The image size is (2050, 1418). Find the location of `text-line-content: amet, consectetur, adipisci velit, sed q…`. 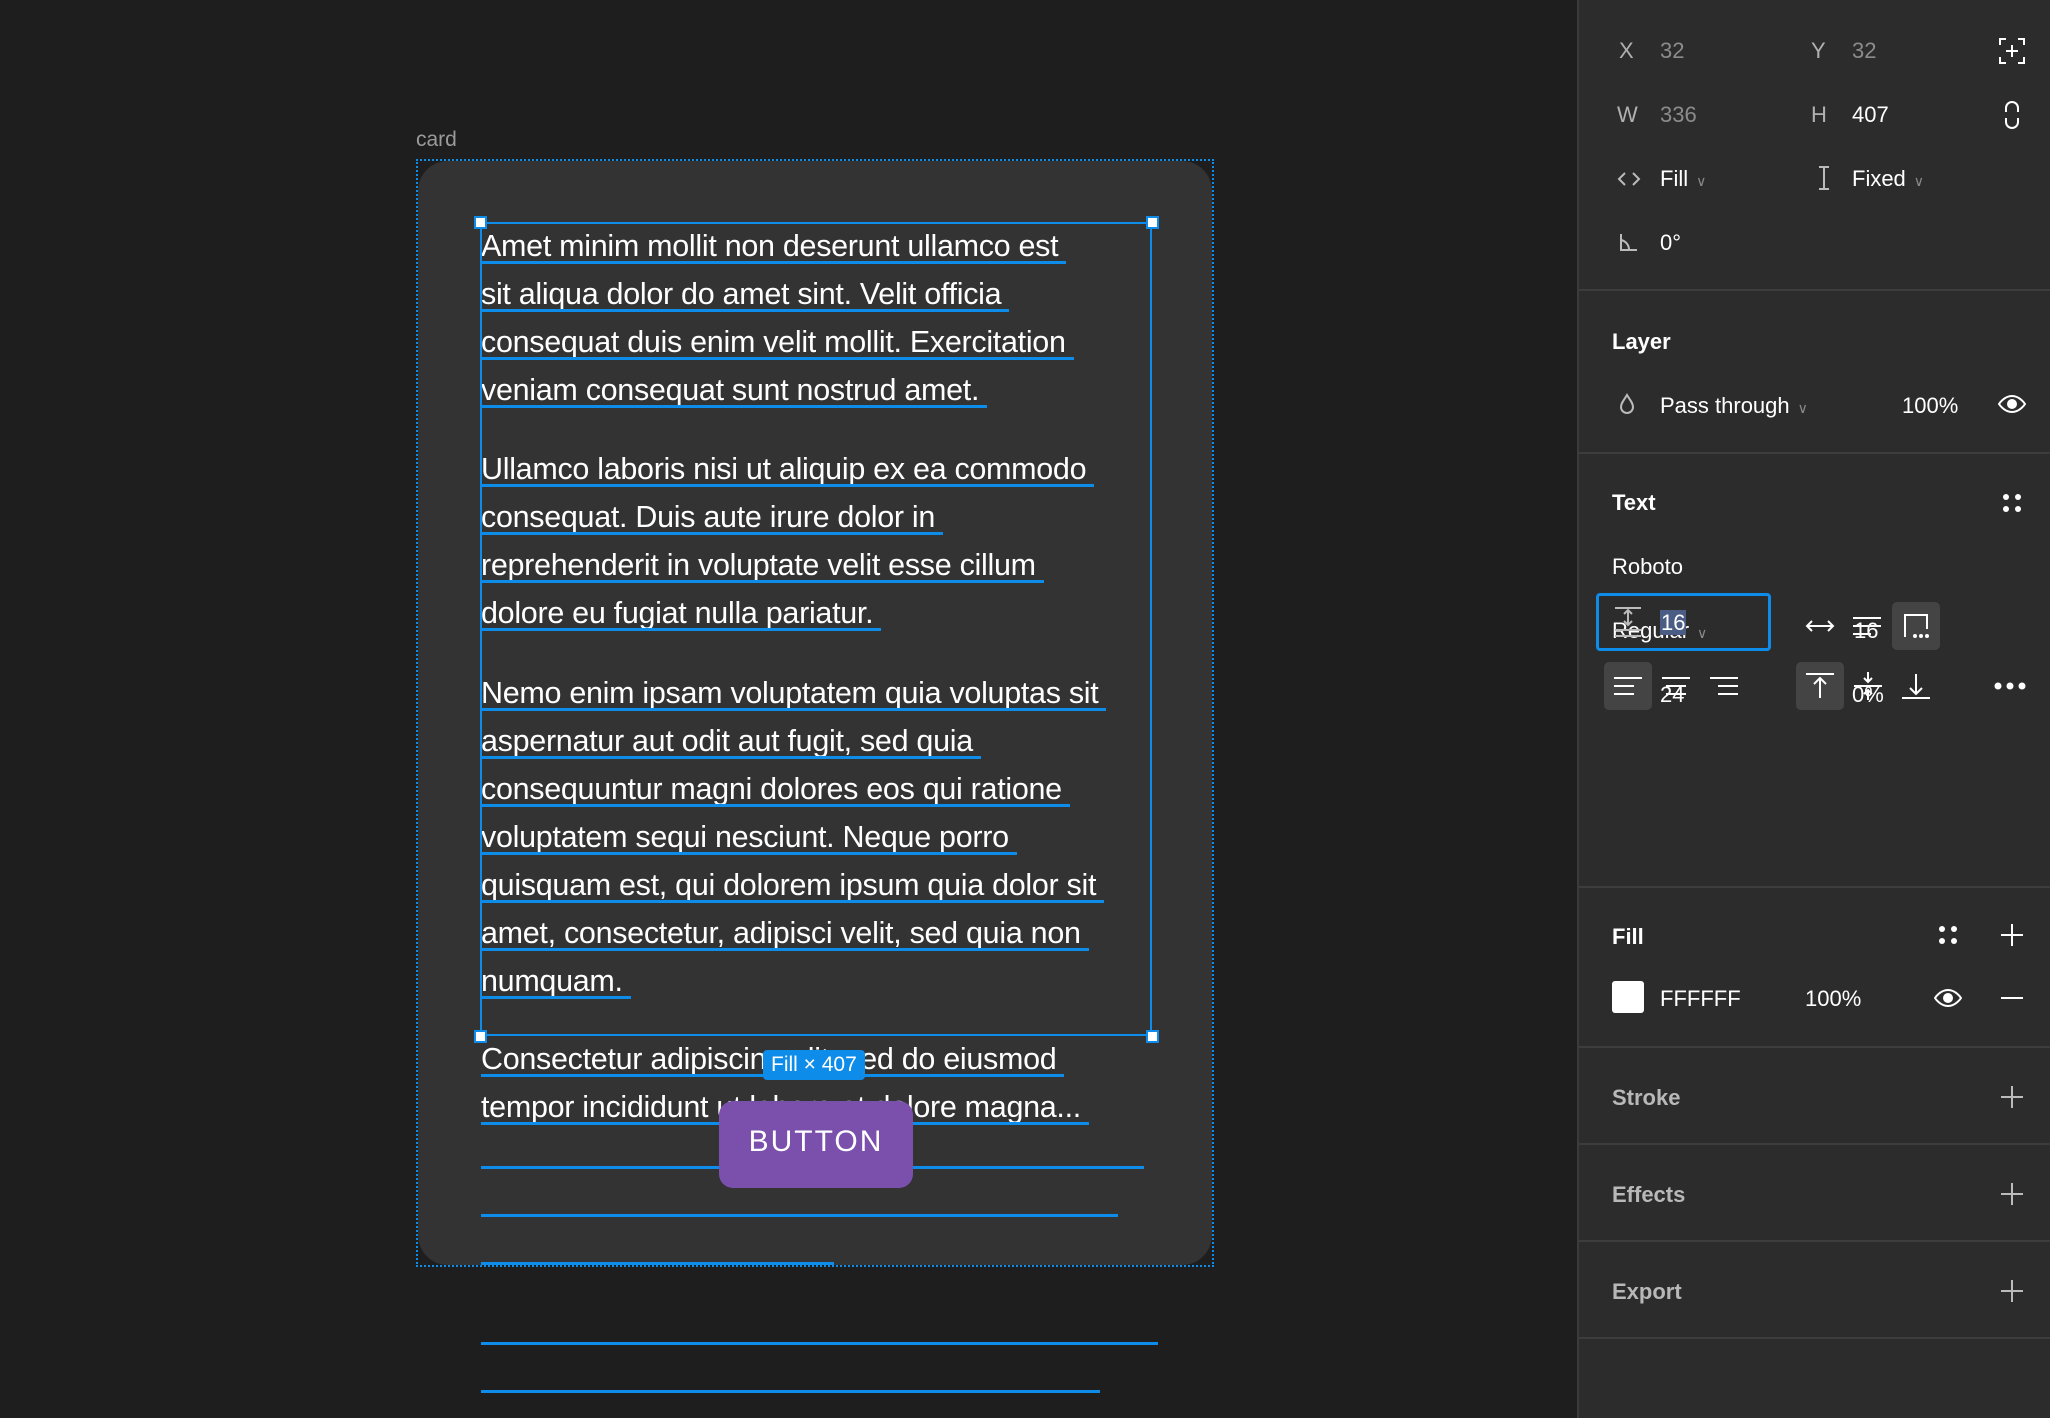

text-line-content: amet, consectetur, adipisci velit, sed q… is located at coordinates (781, 933).